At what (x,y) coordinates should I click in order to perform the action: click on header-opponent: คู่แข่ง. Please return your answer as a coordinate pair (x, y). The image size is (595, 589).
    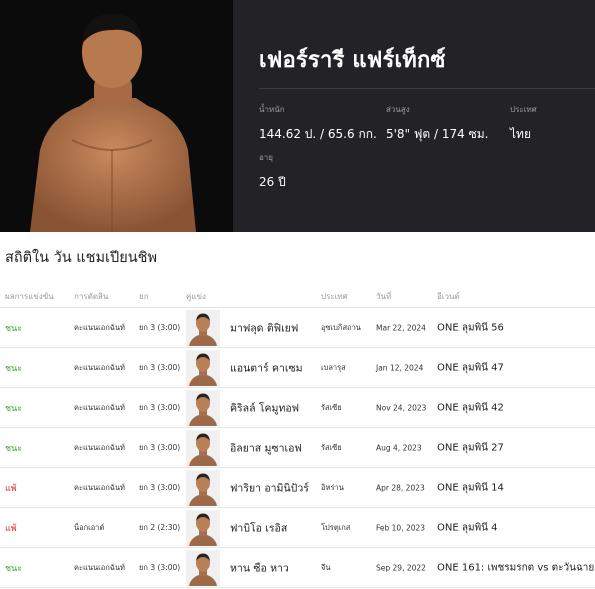
    Looking at the image, I should click on (196, 296).